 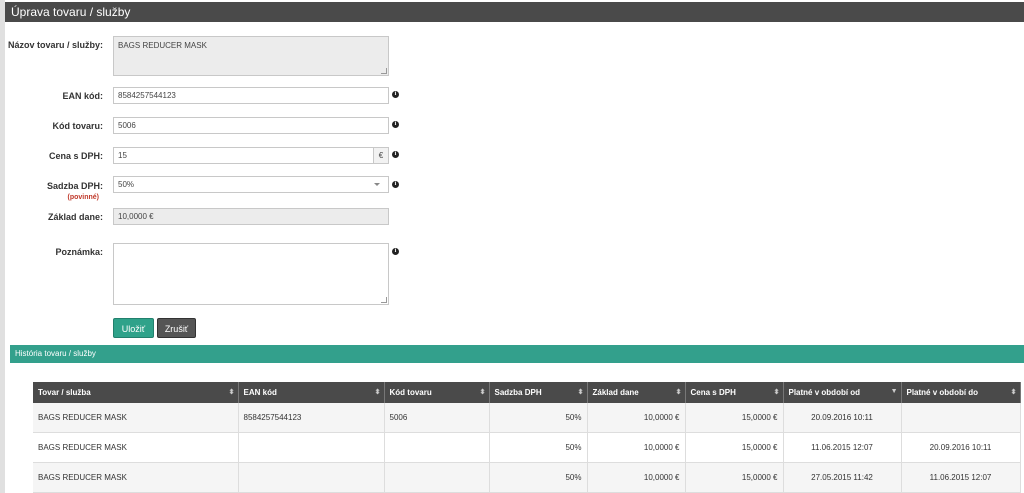 What do you see at coordinates (75, 217) in the screenshot?
I see `base-label: Základ dane:` at bounding box center [75, 217].